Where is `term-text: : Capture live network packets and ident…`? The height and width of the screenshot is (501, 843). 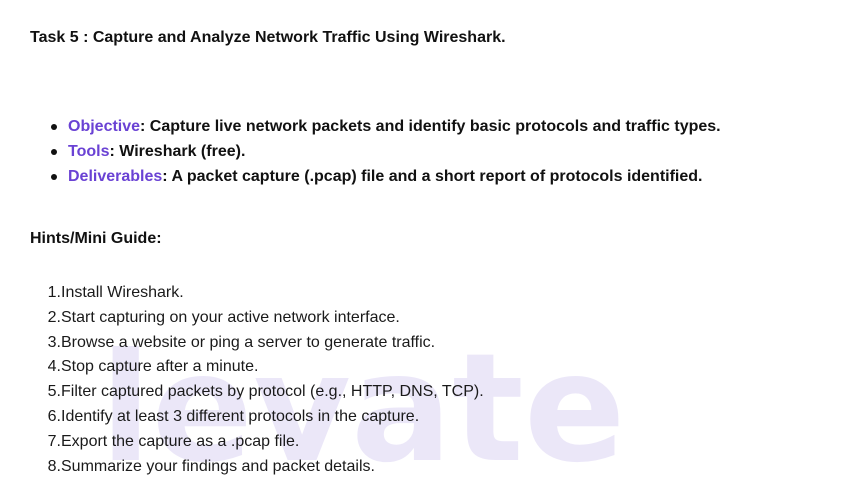 term-text: : Capture live network packets and ident… is located at coordinates (430, 126).